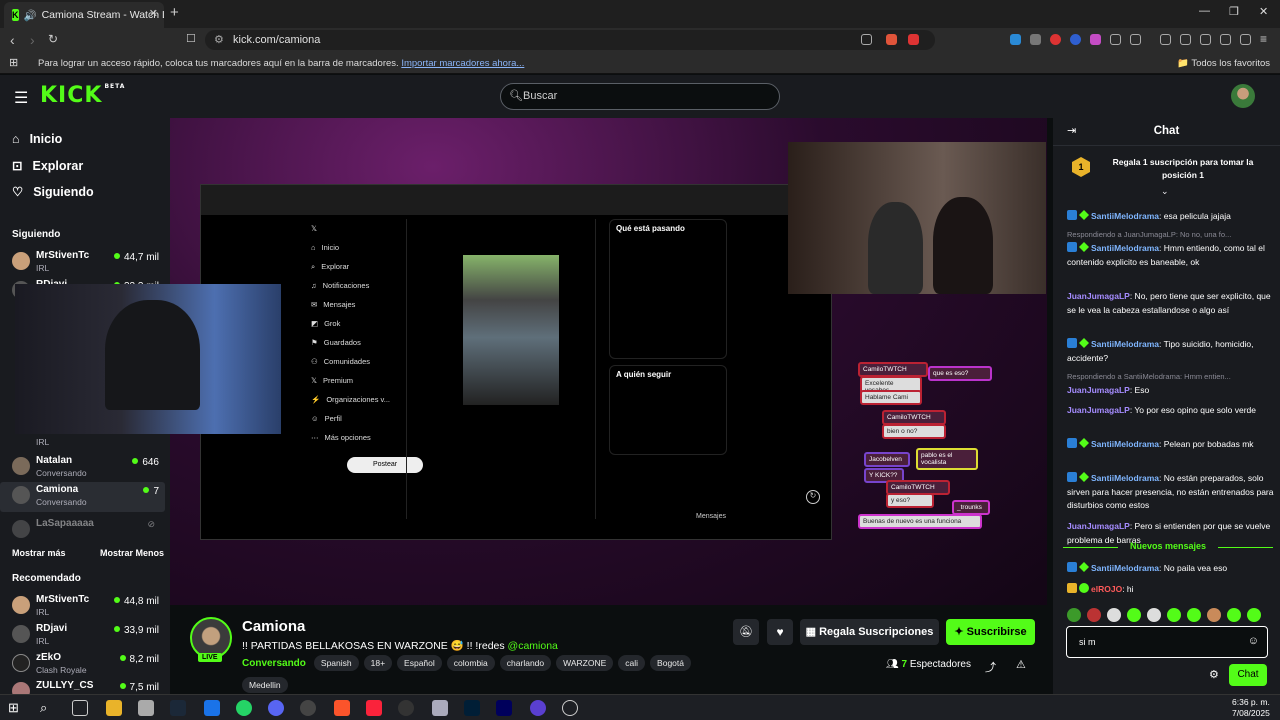  Describe the element at coordinates (82, 665) in the screenshot. I see `recommended-item: zEkO Clash Royale 8,2 mil` at that location.